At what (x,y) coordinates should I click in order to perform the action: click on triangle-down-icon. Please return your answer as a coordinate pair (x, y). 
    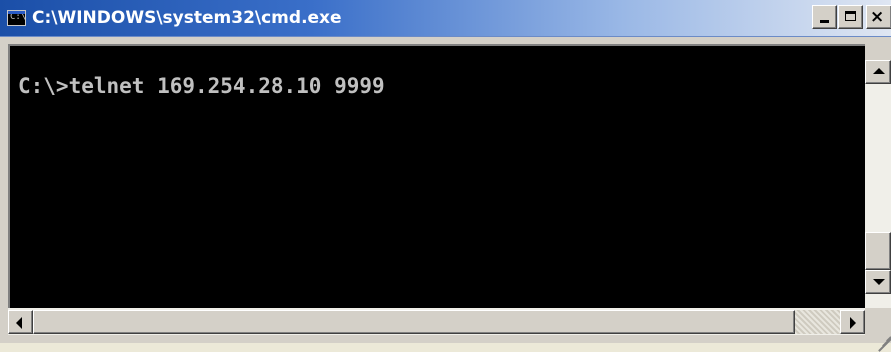
    Looking at the image, I should click on (879, 282).